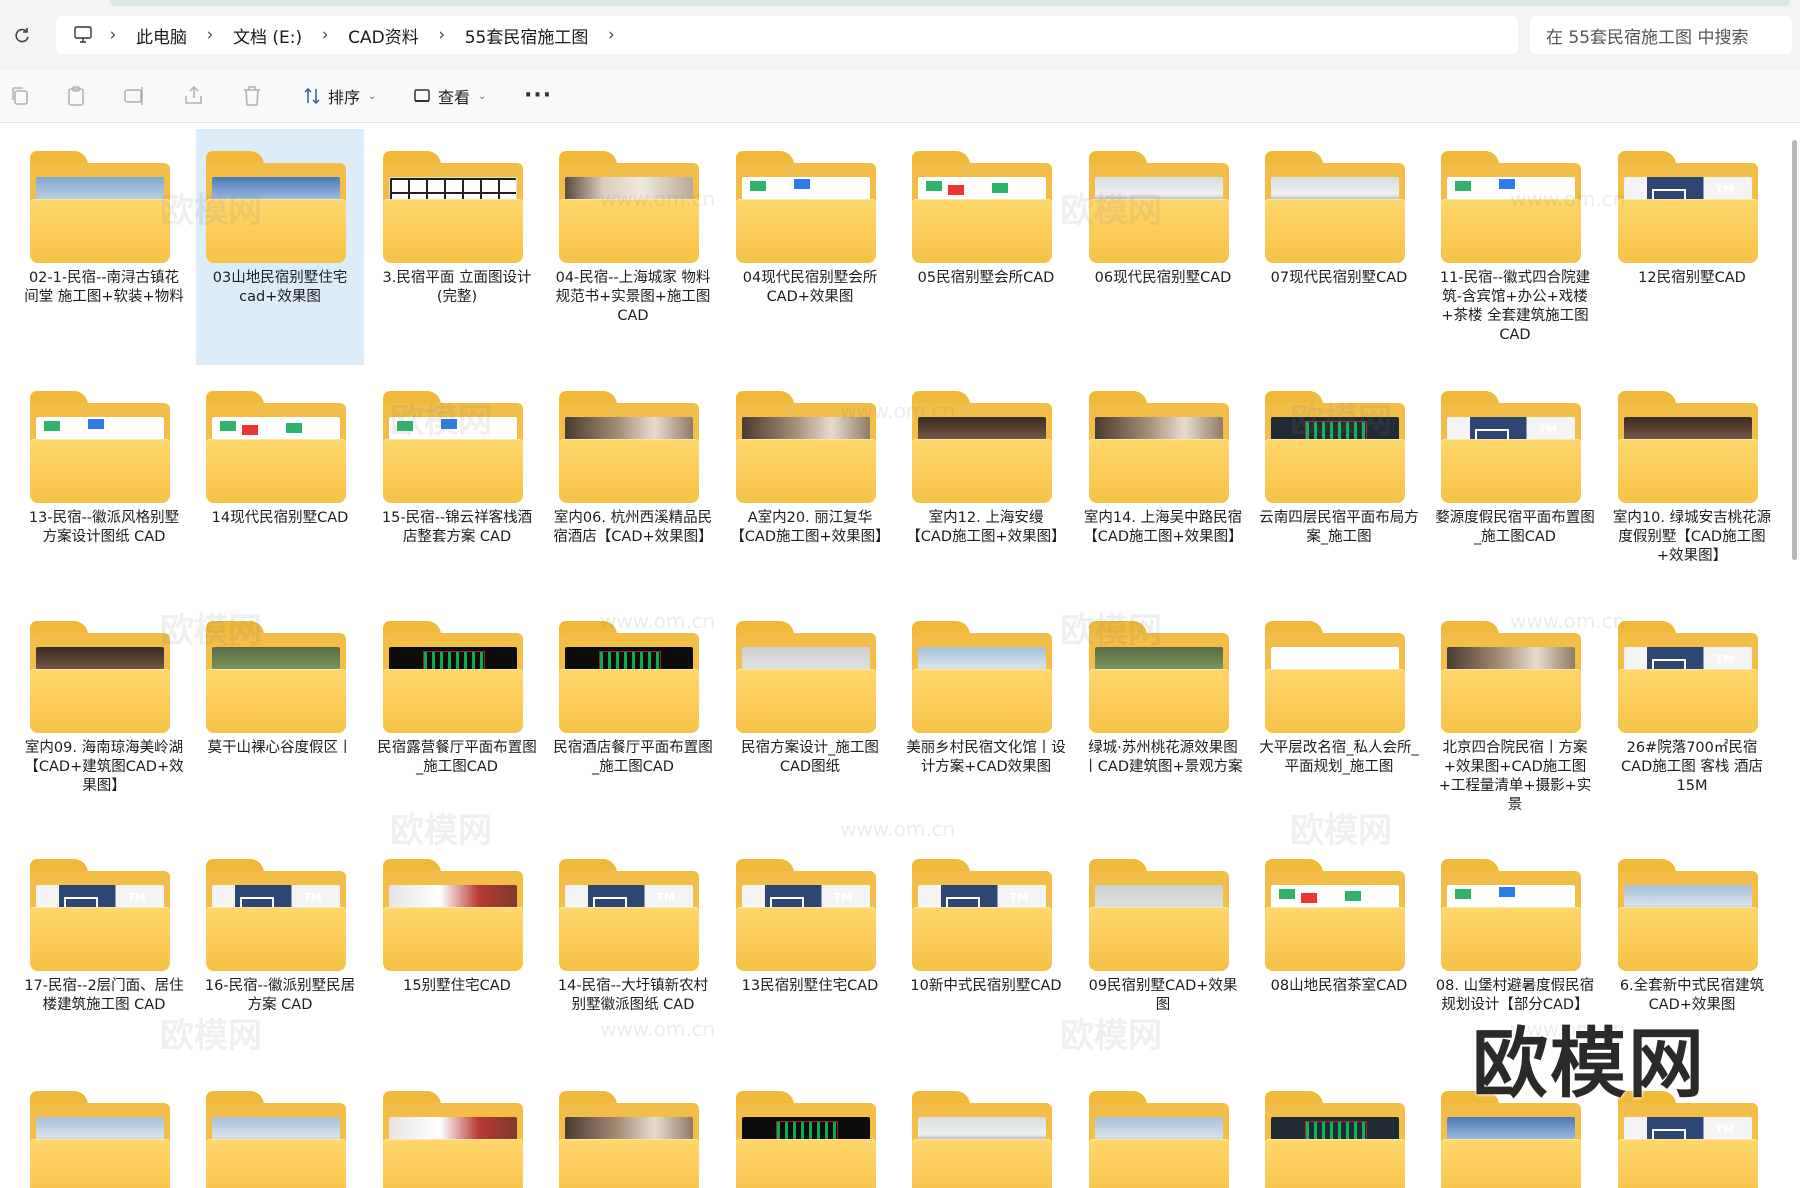  What do you see at coordinates (1515, 306) in the screenshot?
I see `folder-name: 11-民宿--徽式四合院建筑-含宾馆+办公+戏楼+茶楼 全套建筑施工图CAD` at bounding box center [1515, 306].